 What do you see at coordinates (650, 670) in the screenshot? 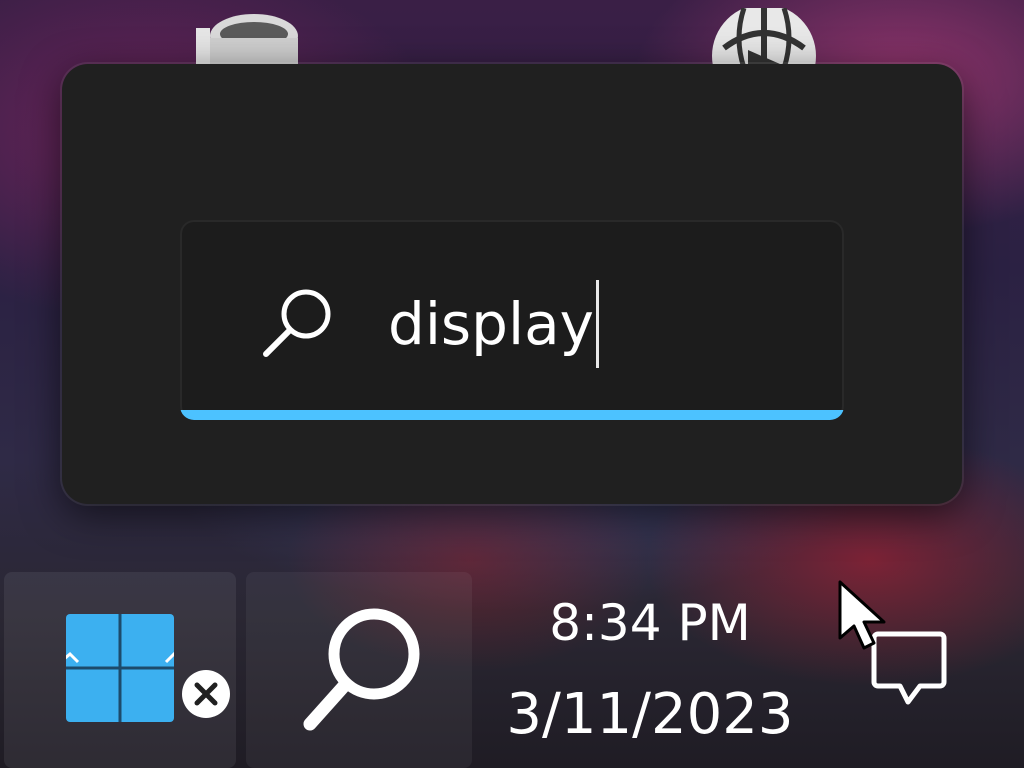
I see `taskbar-clock: 8:34 PM 3/11/2023` at bounding box center [650, 670].